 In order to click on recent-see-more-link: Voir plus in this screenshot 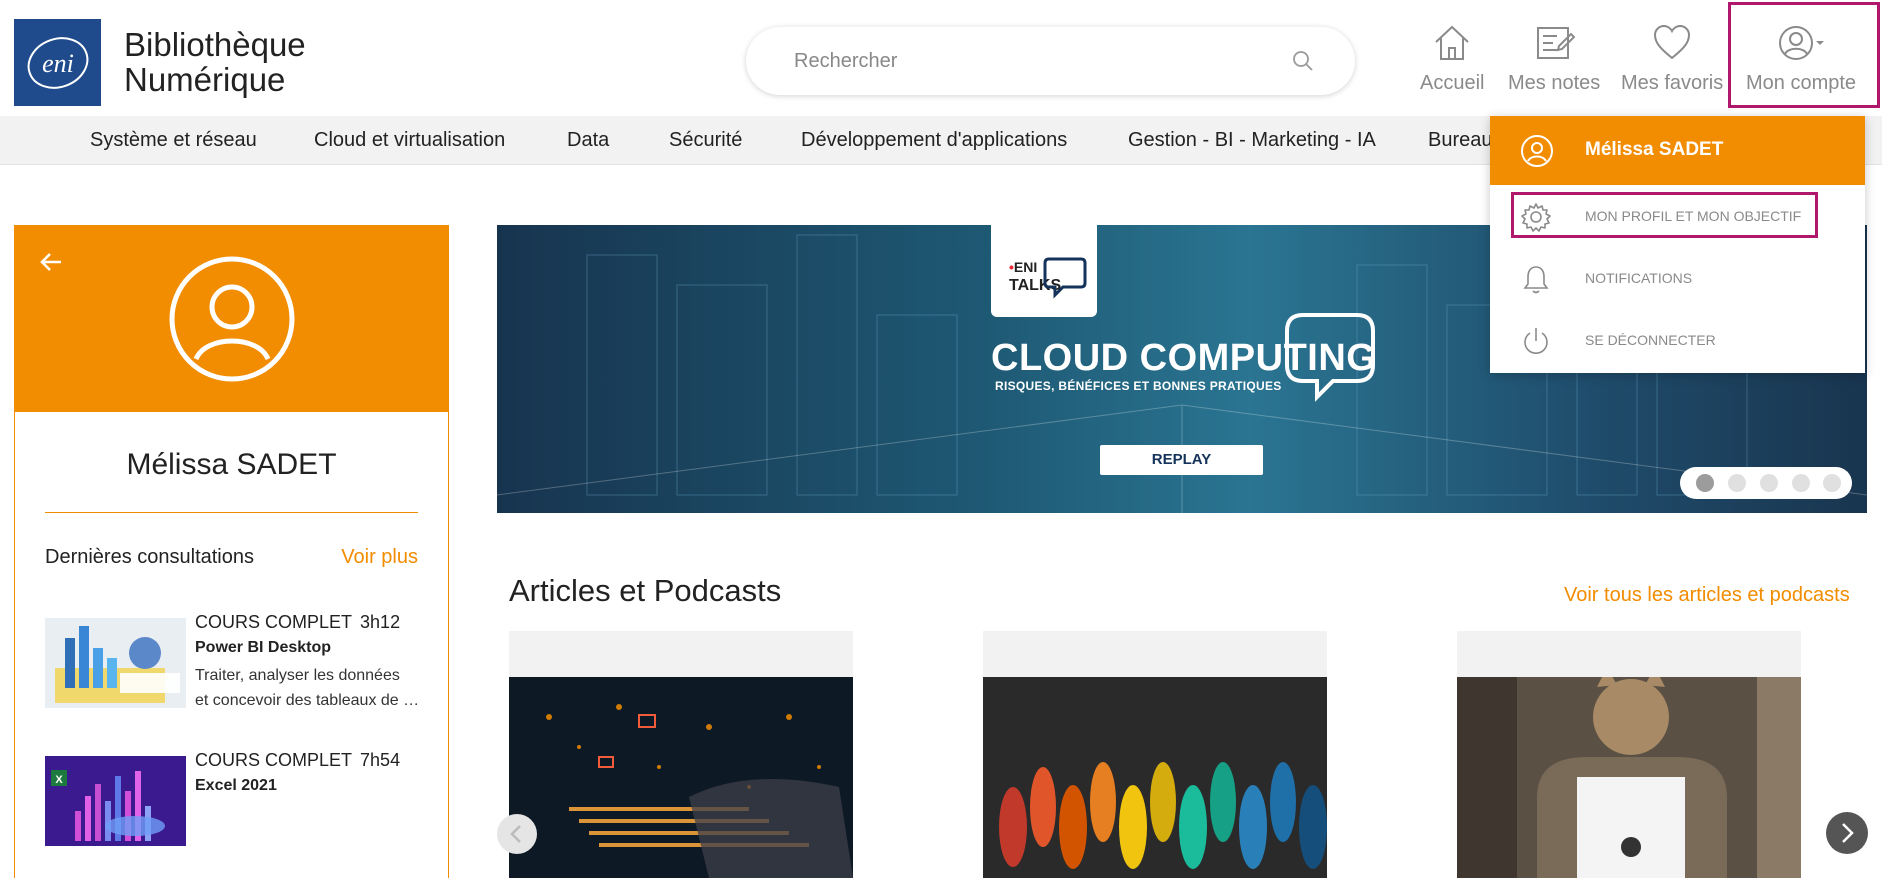, I will do `click(379, 557)`.